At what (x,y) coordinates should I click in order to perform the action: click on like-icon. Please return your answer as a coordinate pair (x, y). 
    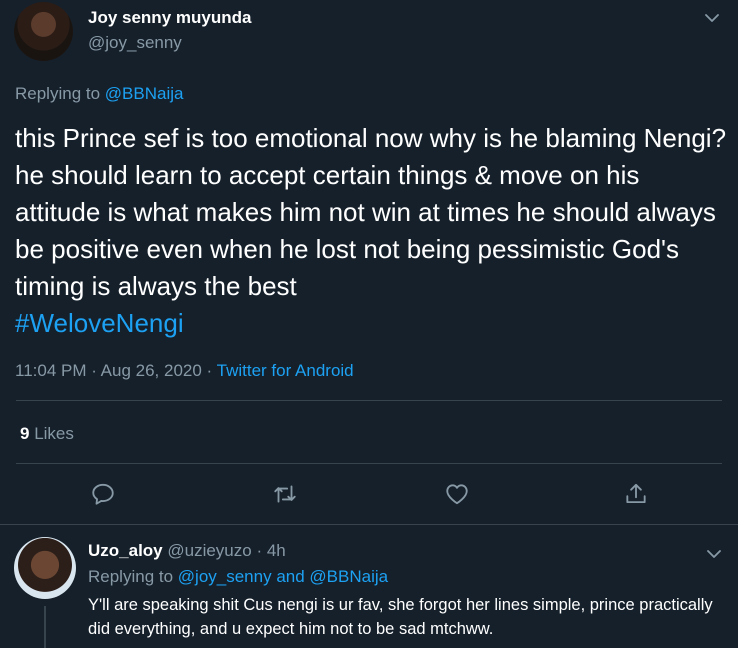
    Looking at the image, I should click on (457, 494).